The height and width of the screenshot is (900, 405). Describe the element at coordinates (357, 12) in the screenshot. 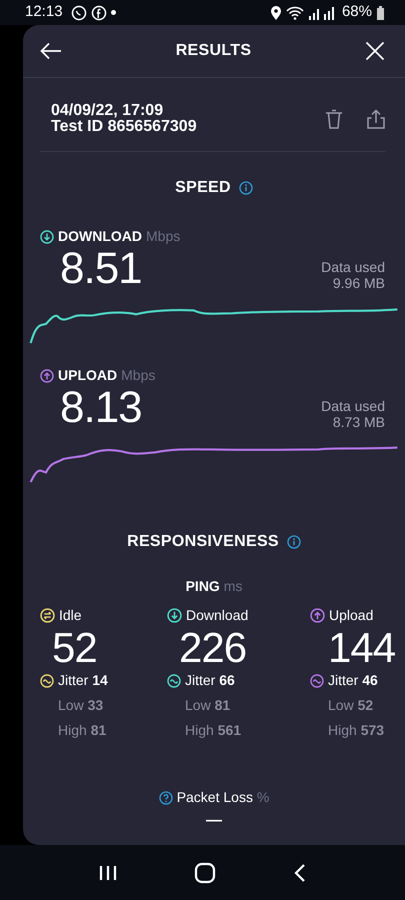

I see `battery-percent: 68%` at that location.